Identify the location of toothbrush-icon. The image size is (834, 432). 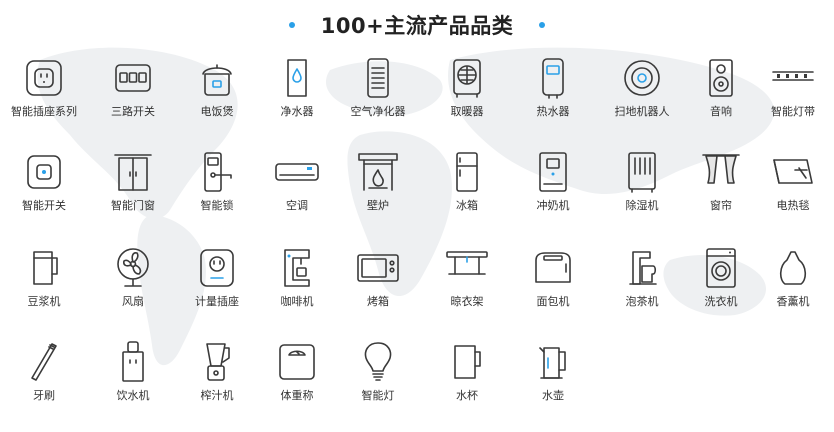
(44, 362).